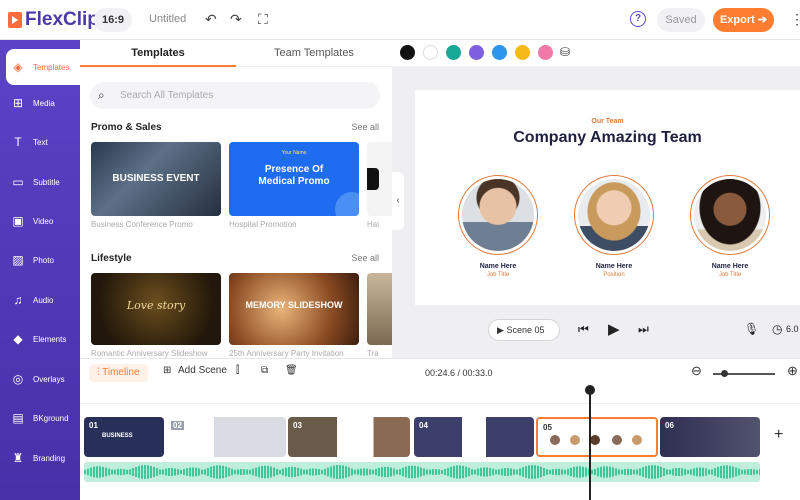 This screenshot has width=800, height=500. I want to click on app-logo: FlexClip, so click(53, 20).